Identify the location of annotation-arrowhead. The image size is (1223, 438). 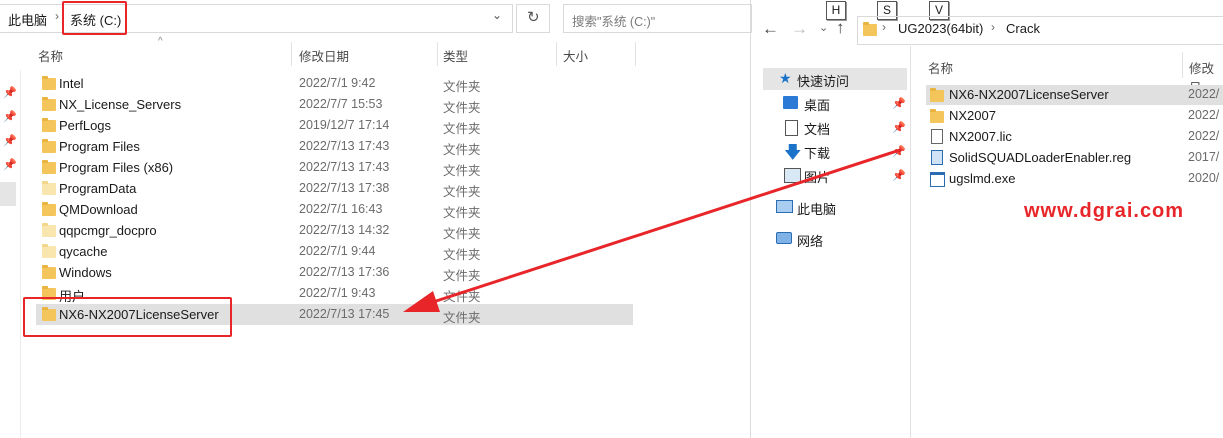
(421, 301).